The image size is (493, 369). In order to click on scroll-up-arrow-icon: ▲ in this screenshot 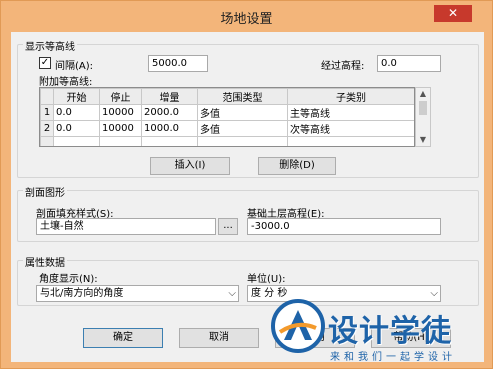, I will do `click(423, 94)`.